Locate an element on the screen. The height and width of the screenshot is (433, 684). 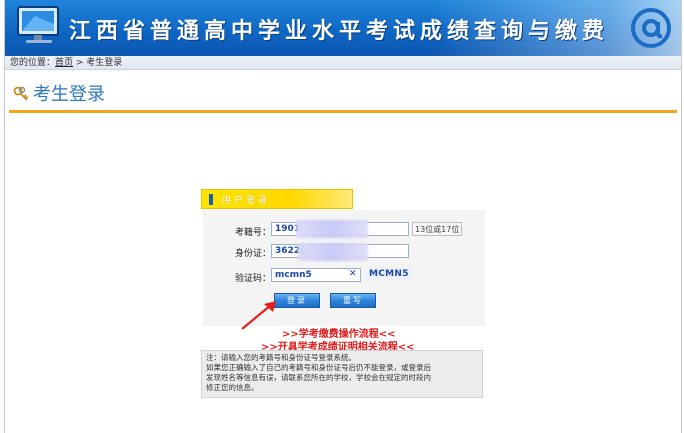
breadcrumb: 您的位置：首页 > 考生登录 is located at coordinates (343, 63).